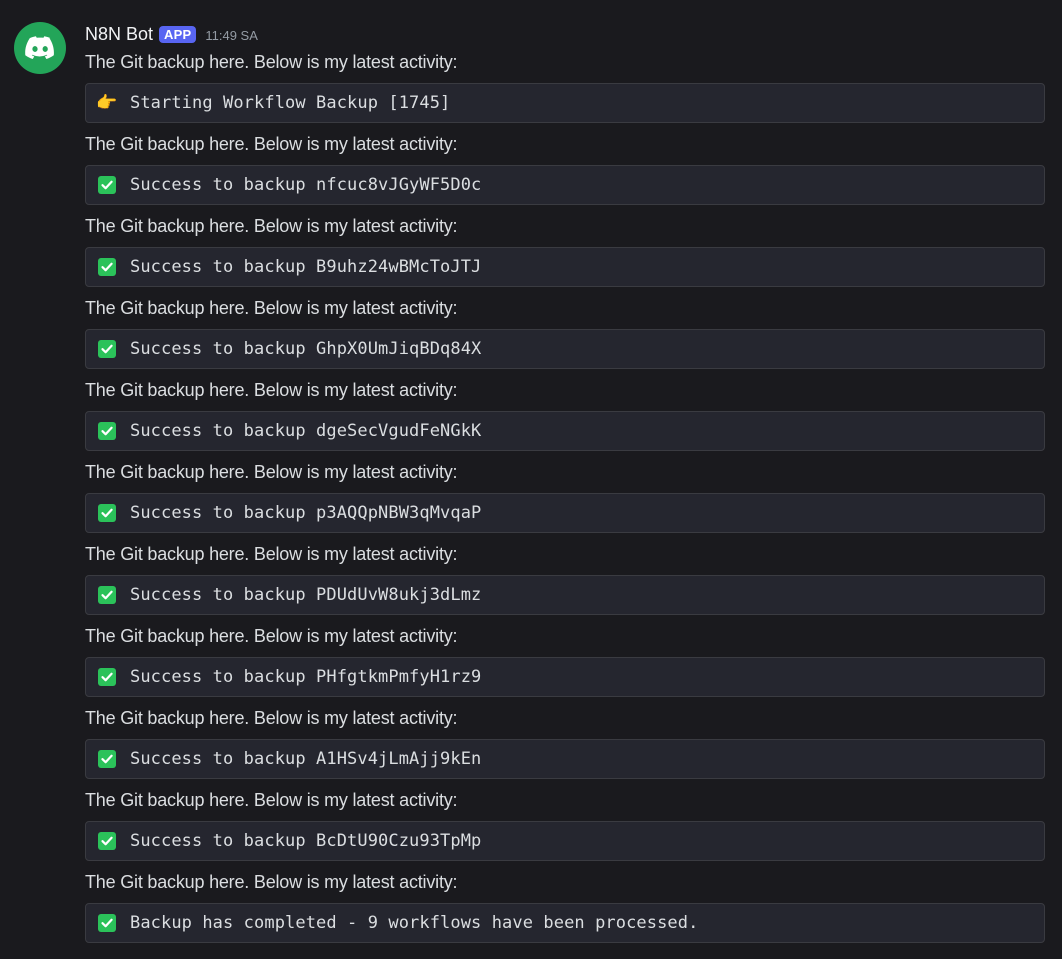  Describe the element at coordinates (565, 595) in the screenshot. I see `code-block: Success to backup PDUdUvW8ukj3dLmz` at that location.